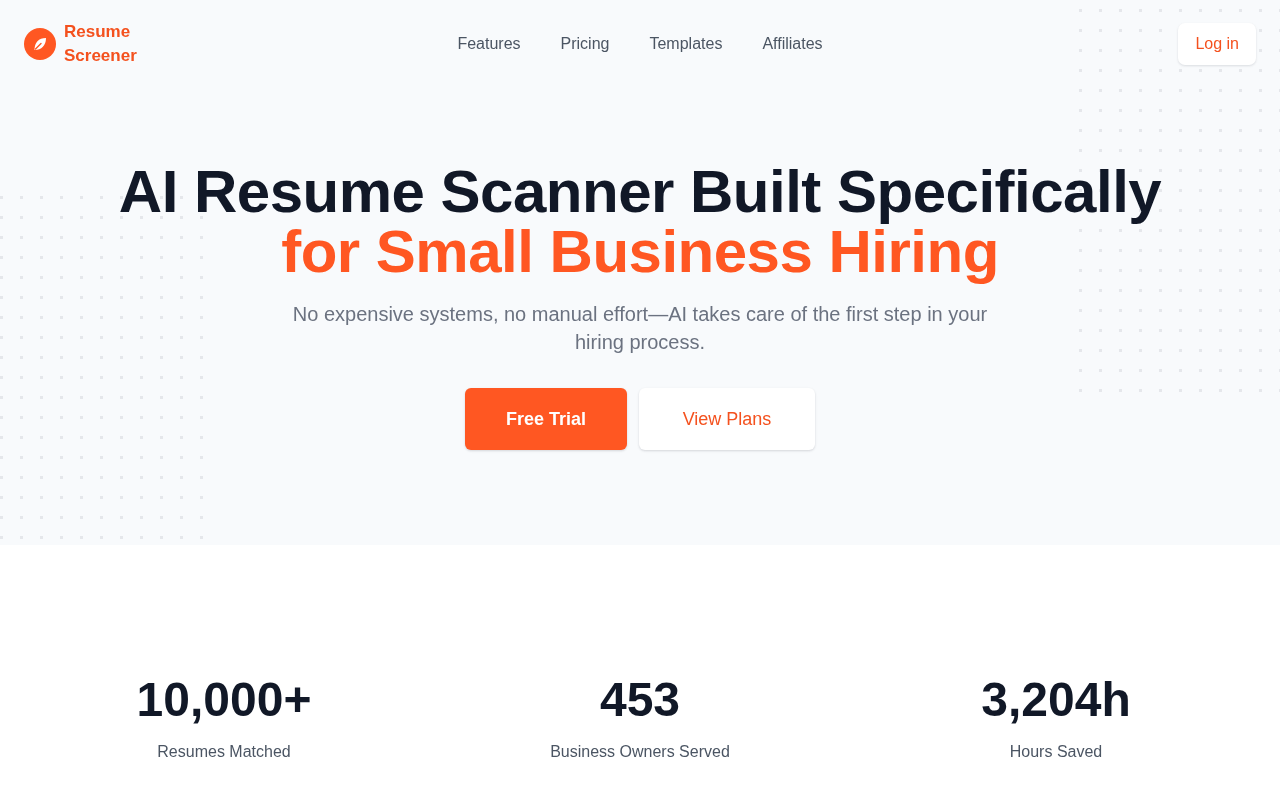  I want to click on view-plans-button: View Plans, so click(727, 419).